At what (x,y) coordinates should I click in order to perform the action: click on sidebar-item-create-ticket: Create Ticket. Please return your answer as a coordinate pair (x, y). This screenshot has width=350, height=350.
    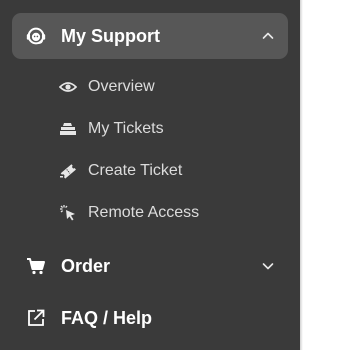
    Looking at the image, I should click on (120, 171).